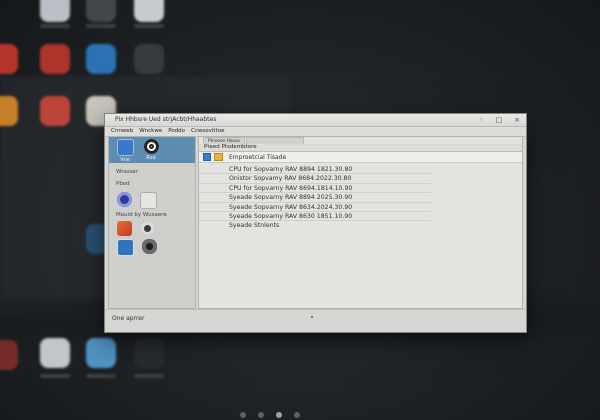 The image size is (600, 420). What do you see at coordinates (315, 320) in the screenshot?
I see `status-bar: One aprrer` at bounding box center [315, 320].